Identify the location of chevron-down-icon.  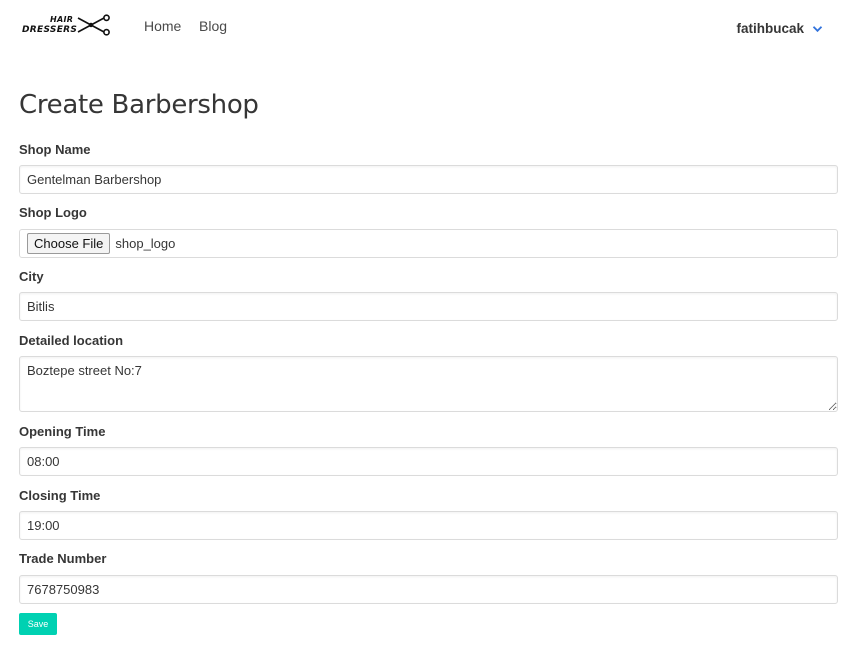
(817, 28).